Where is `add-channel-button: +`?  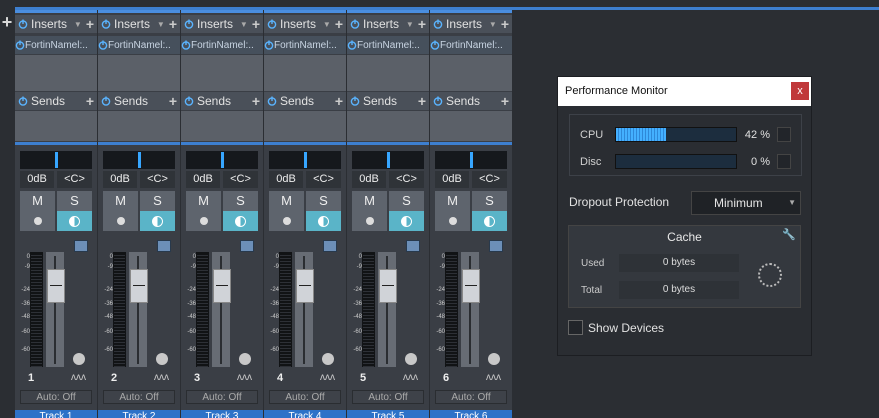
add-channel-button: + is located at coordinates (7, 22).